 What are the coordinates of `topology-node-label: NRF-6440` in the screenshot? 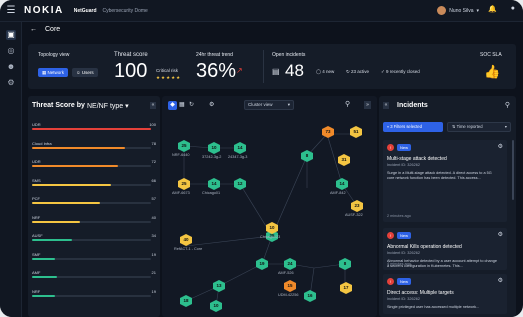 It's located at (181, 155).